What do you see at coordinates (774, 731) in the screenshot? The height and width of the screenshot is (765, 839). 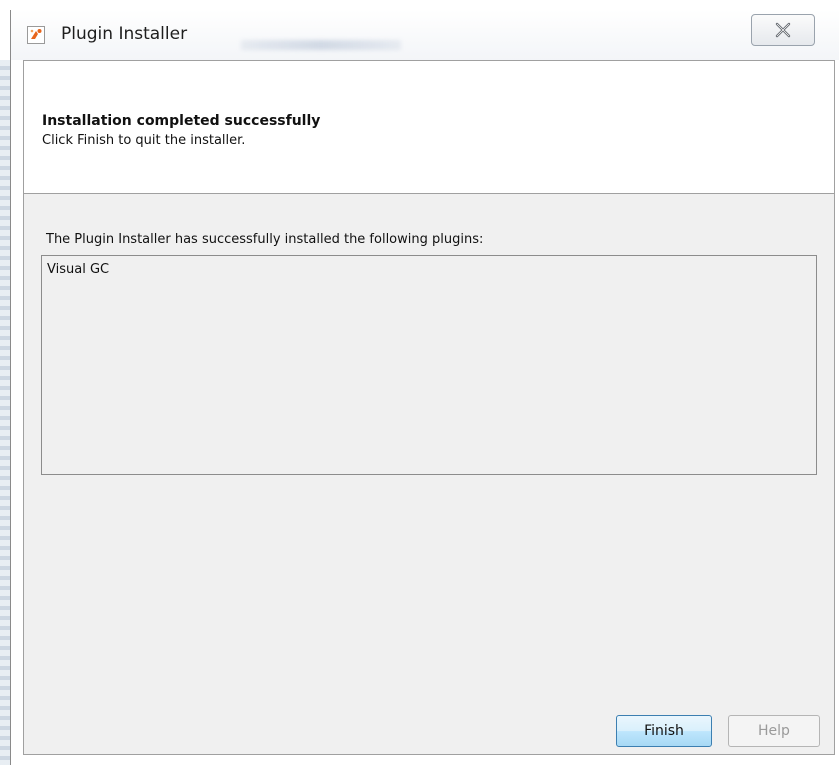 I see `help-button: Help` at bounding box center [774, 731].